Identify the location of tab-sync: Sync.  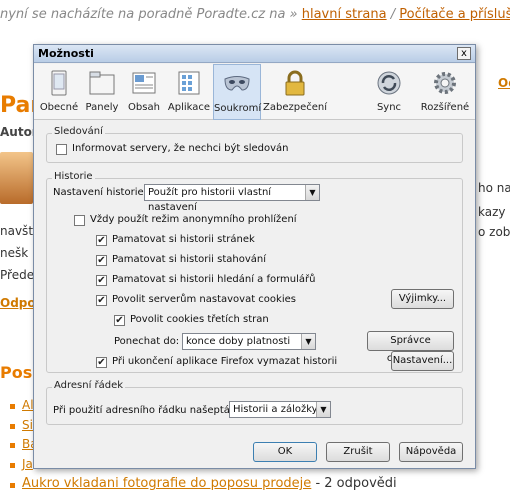
(389, 92).